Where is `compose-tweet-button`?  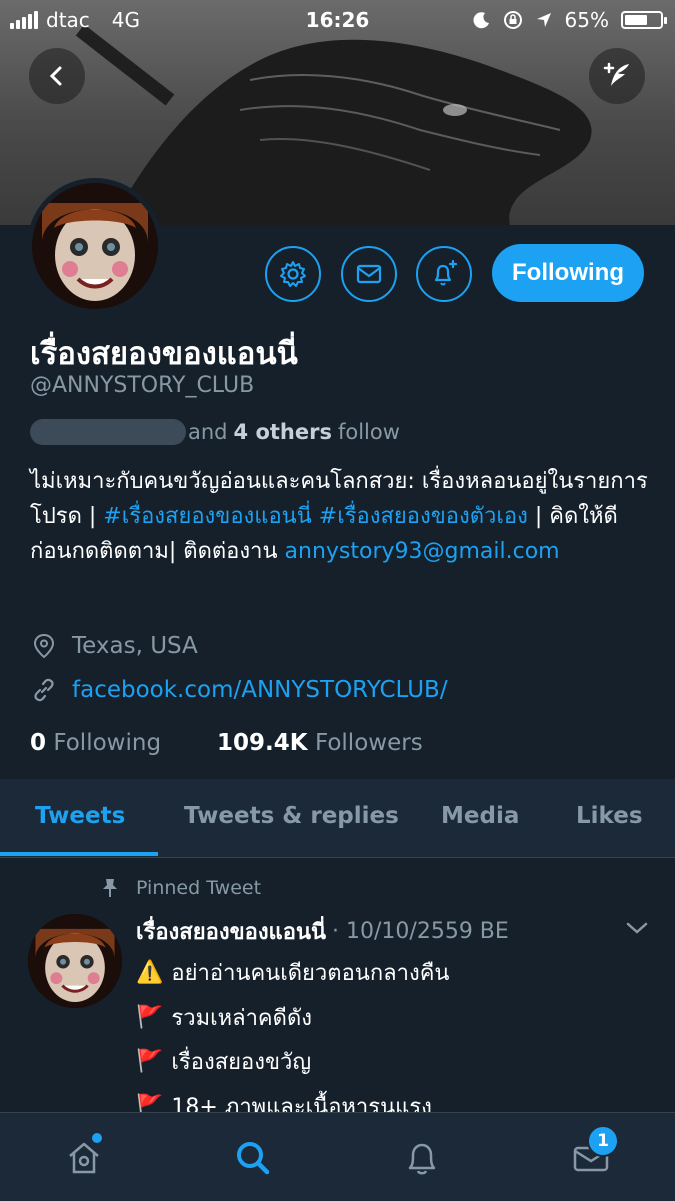
compose-tweet-button is located at coordinates (617, 76).